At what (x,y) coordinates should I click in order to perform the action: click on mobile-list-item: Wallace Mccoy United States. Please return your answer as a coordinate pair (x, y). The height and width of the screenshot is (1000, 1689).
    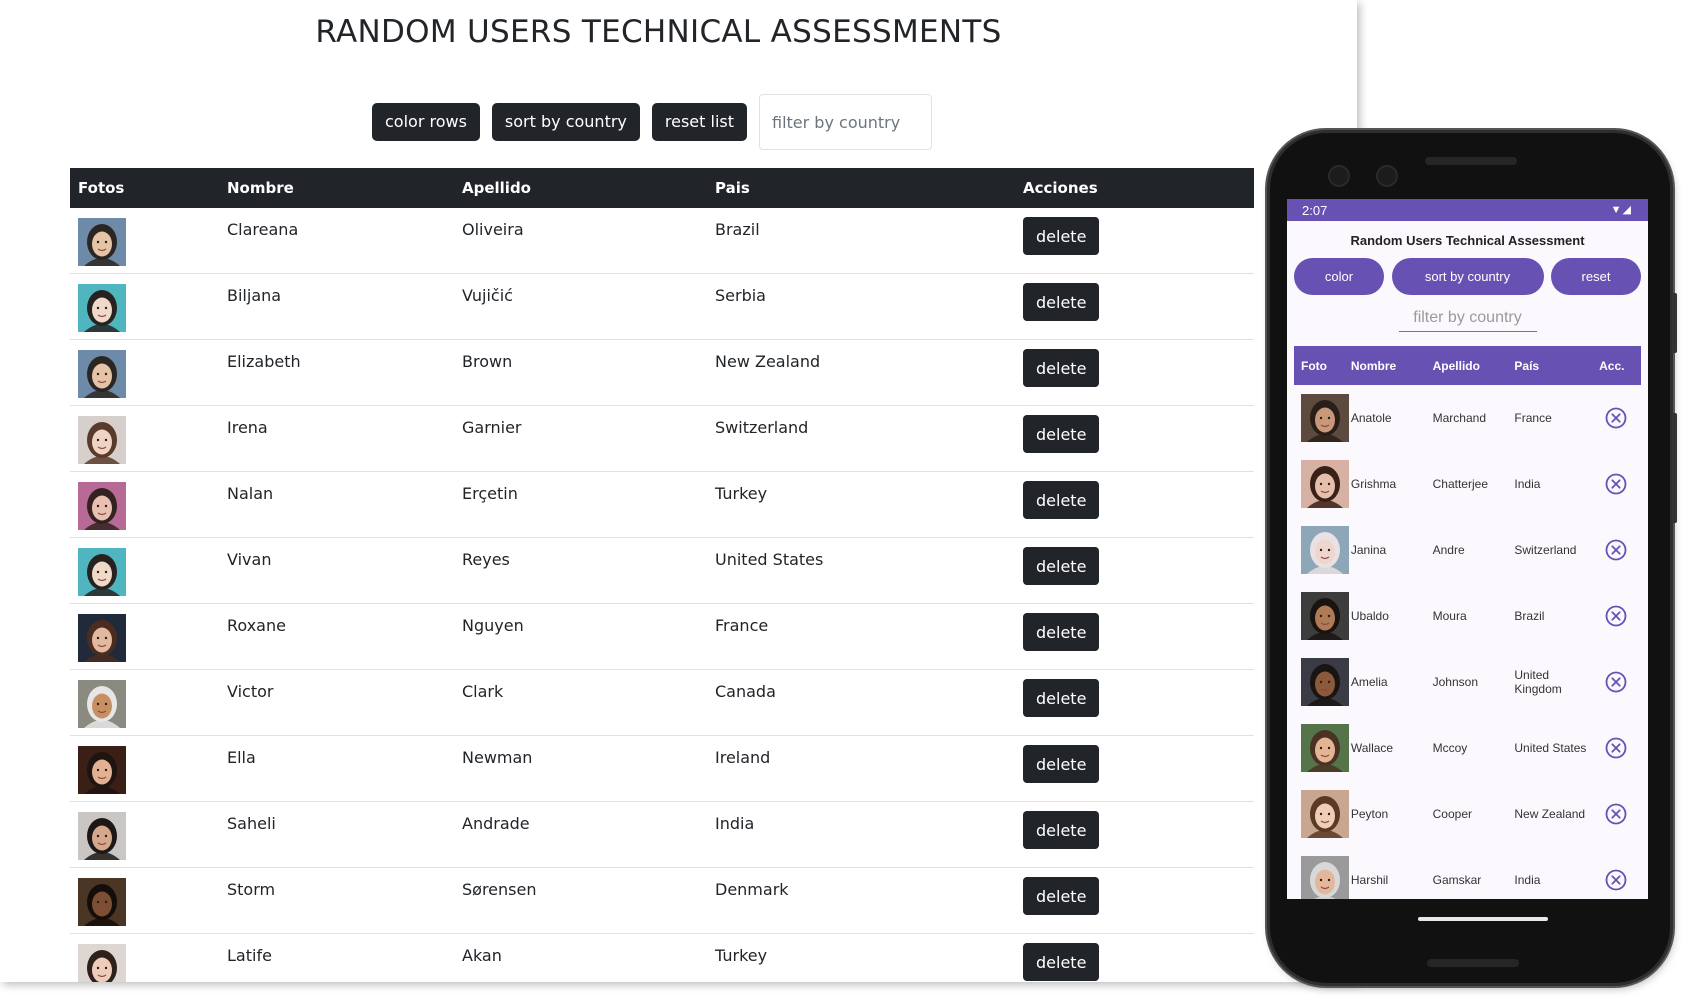
    Looking at the image, I should click on (1467, 748).